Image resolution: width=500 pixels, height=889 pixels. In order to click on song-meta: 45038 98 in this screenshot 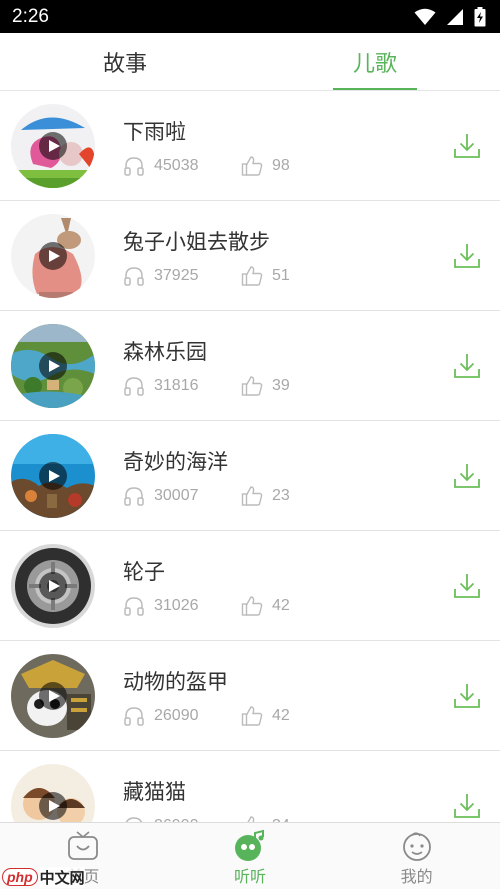, I will do `click(206, 166)`.